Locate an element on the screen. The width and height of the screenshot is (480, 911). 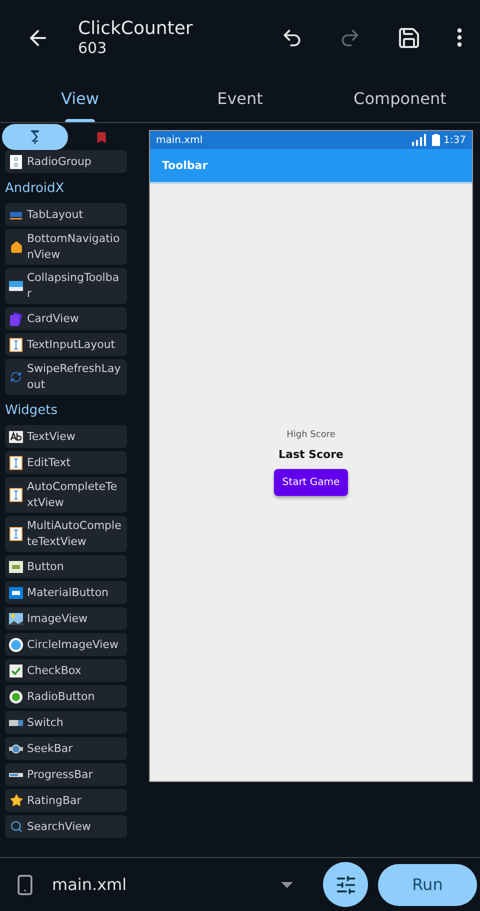
start-game-button: Start Game is located at coordinates (311, 482).